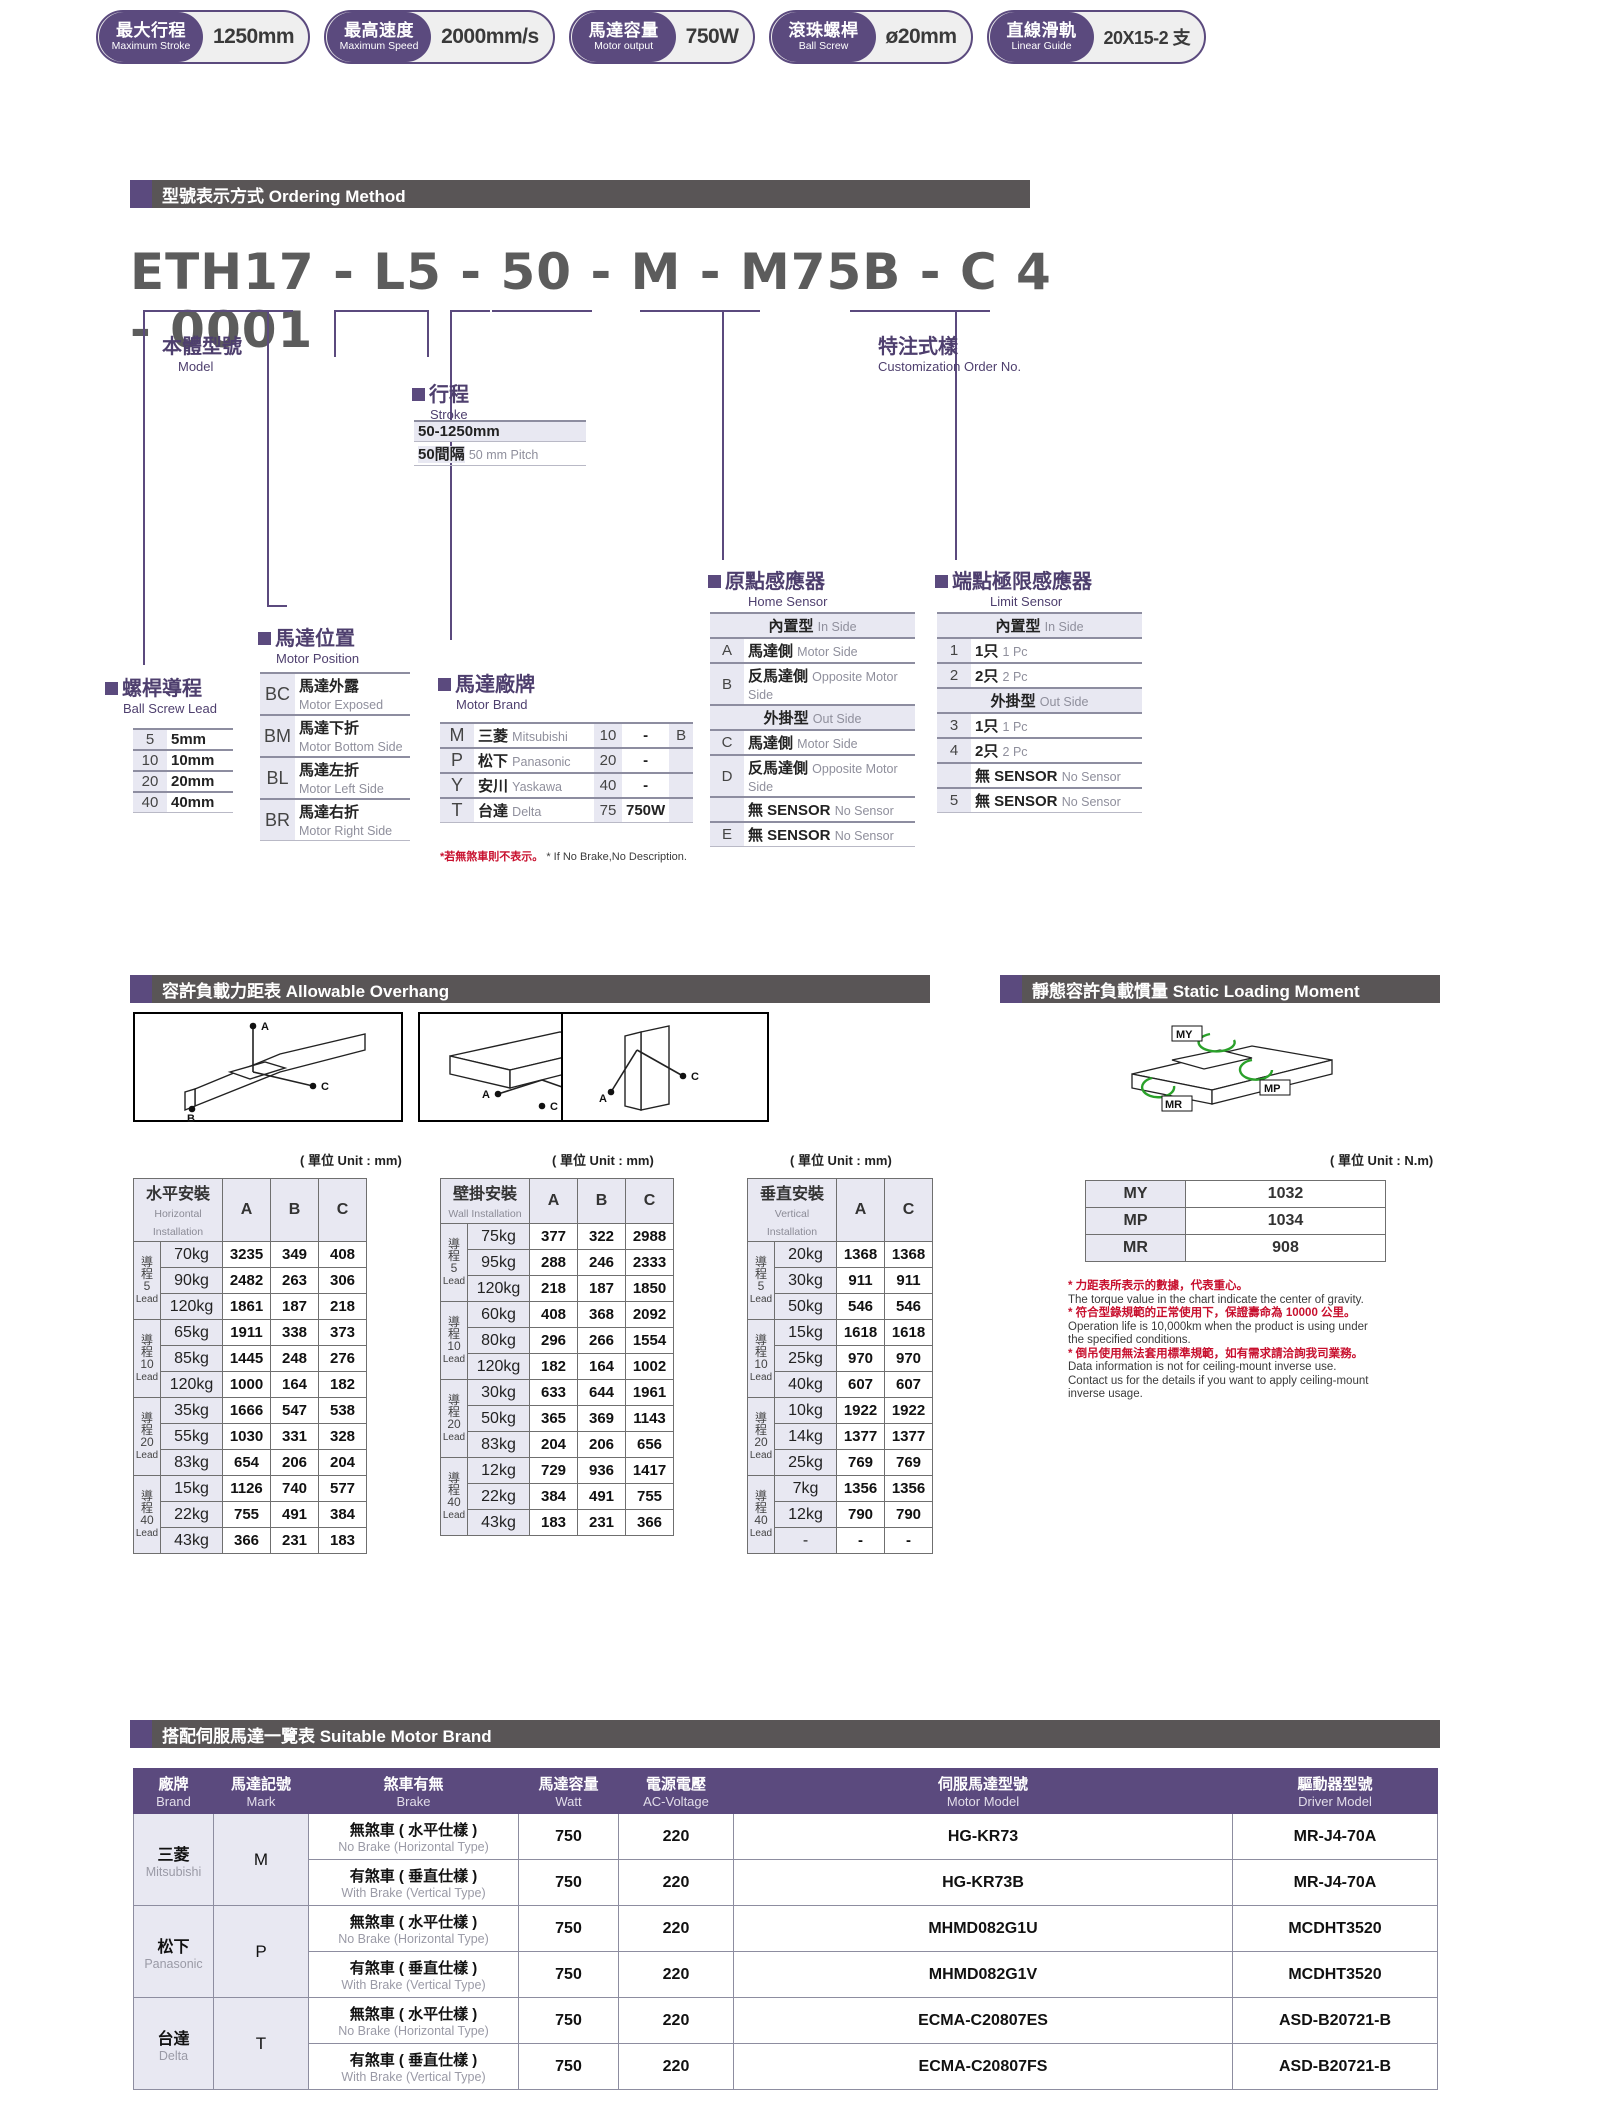  I want to click on overhang-value: 577, so click(342, 1488).